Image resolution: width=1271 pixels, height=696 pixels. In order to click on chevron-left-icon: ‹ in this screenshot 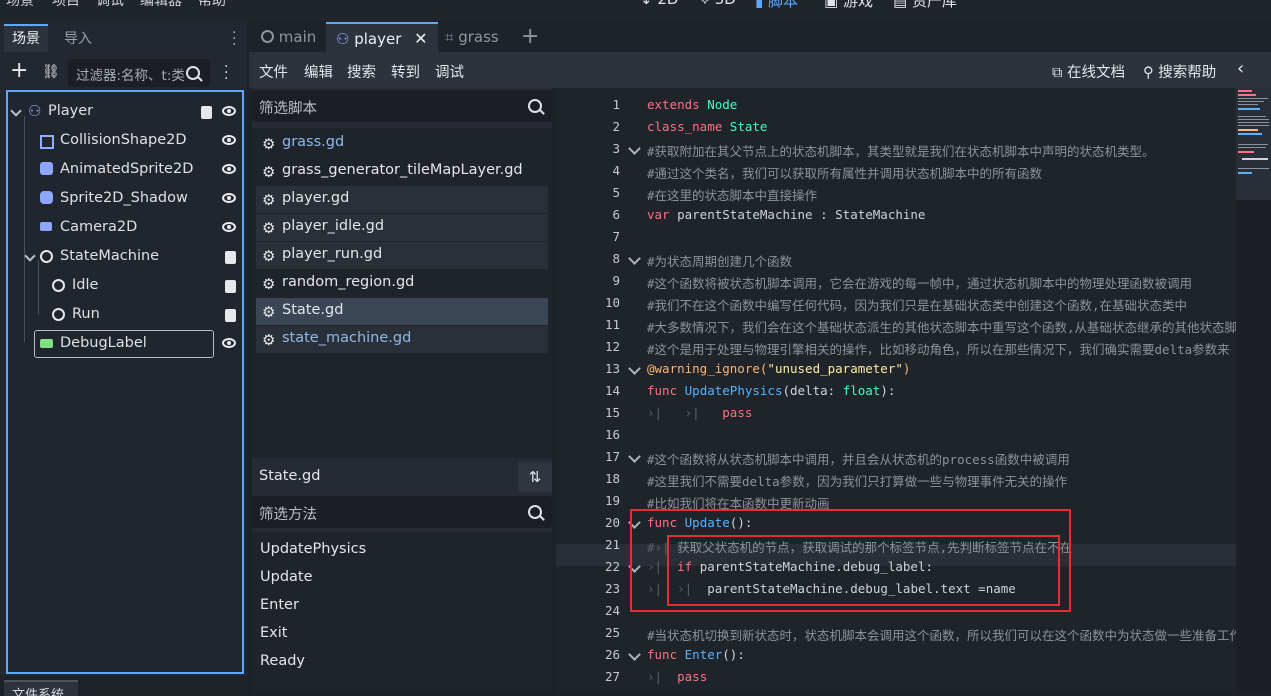, I will do `click(1240, 68)`.